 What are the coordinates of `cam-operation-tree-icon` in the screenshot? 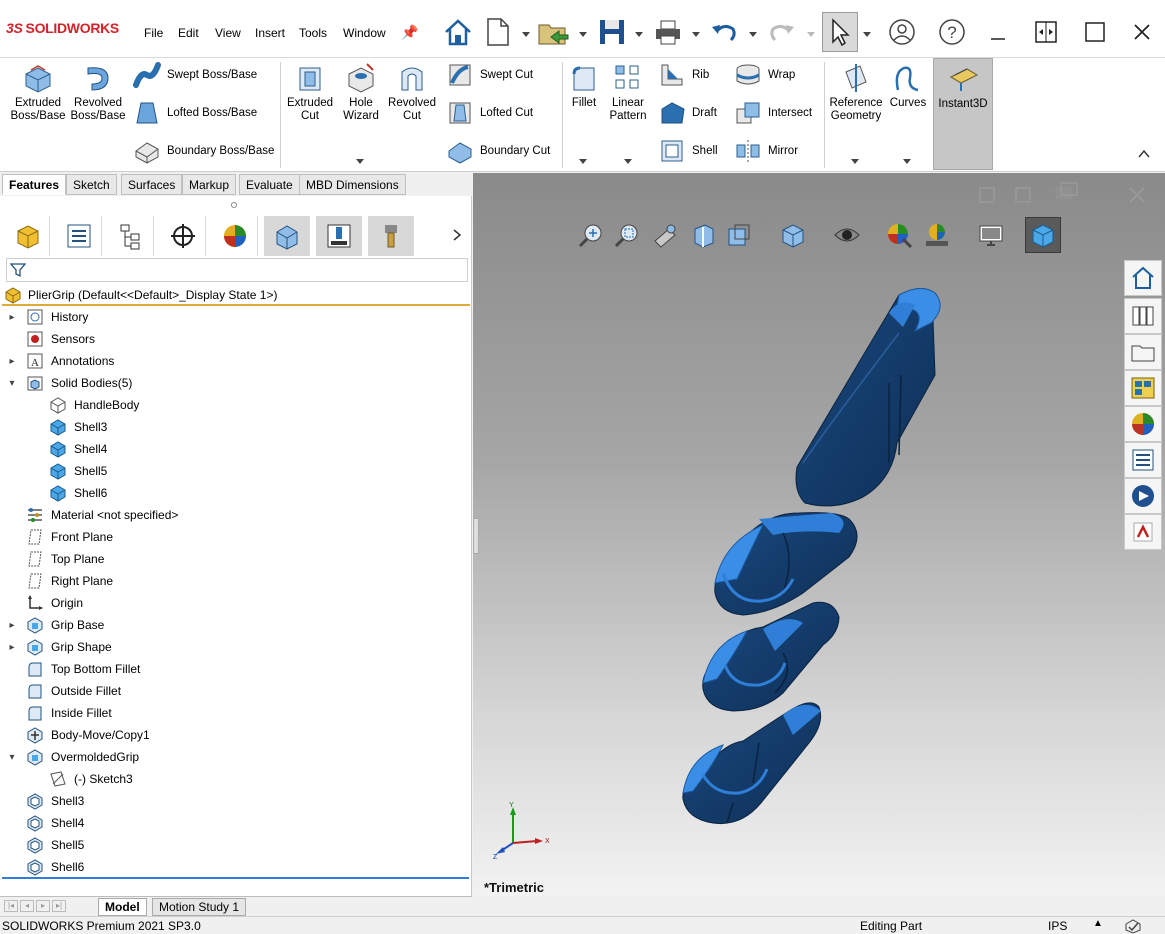 It's located at (339, 236).